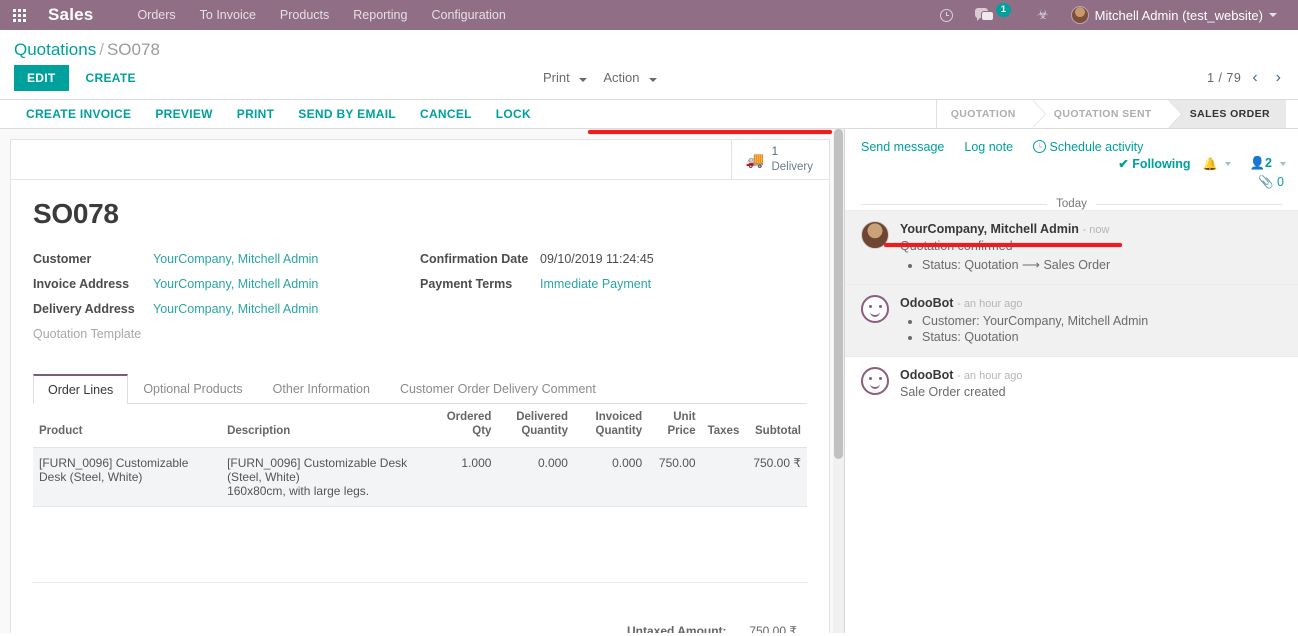 This screenshot has height=636, width=1298. I want to click on create-invoice-button: CREATE INVOICE, so click(78, 114).